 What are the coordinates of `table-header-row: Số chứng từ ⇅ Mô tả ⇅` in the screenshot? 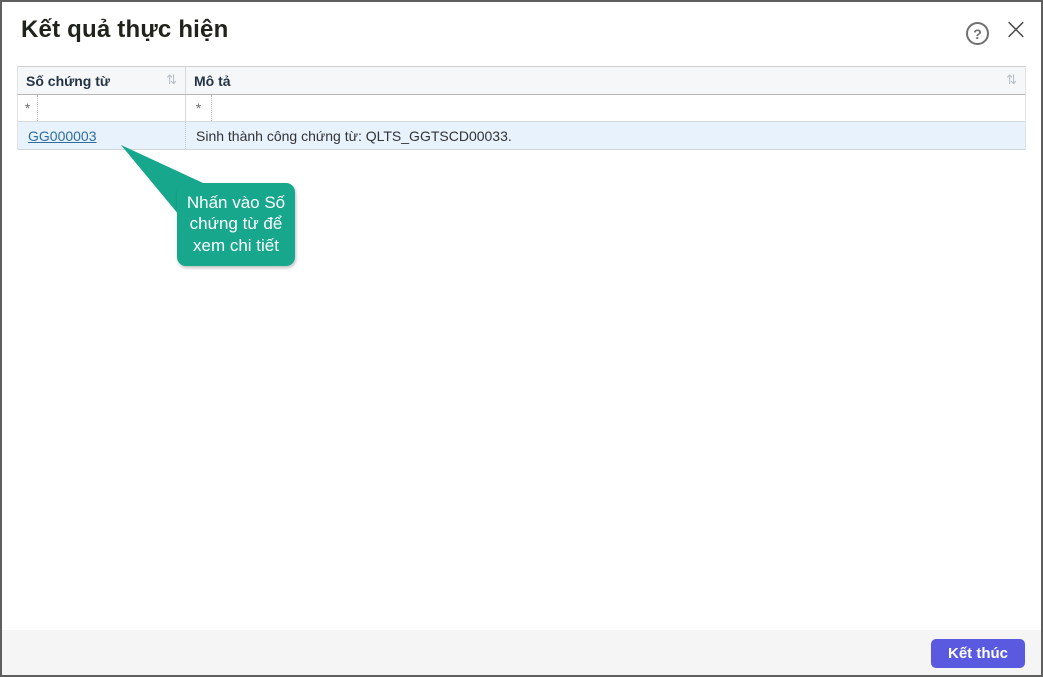 It's located at (521, 81).